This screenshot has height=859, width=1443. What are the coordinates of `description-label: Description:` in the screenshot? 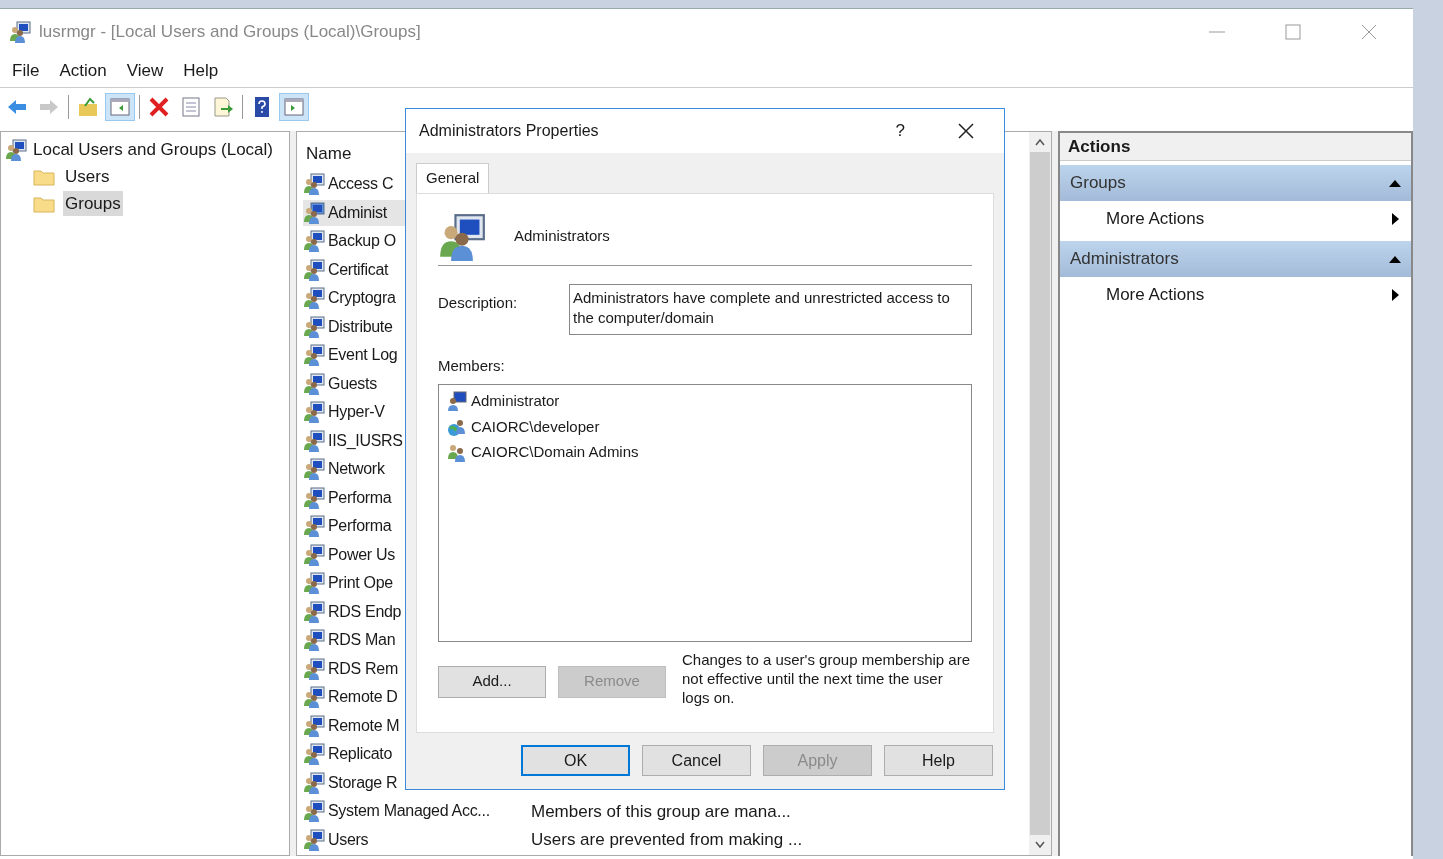 It's located at (478, 303).